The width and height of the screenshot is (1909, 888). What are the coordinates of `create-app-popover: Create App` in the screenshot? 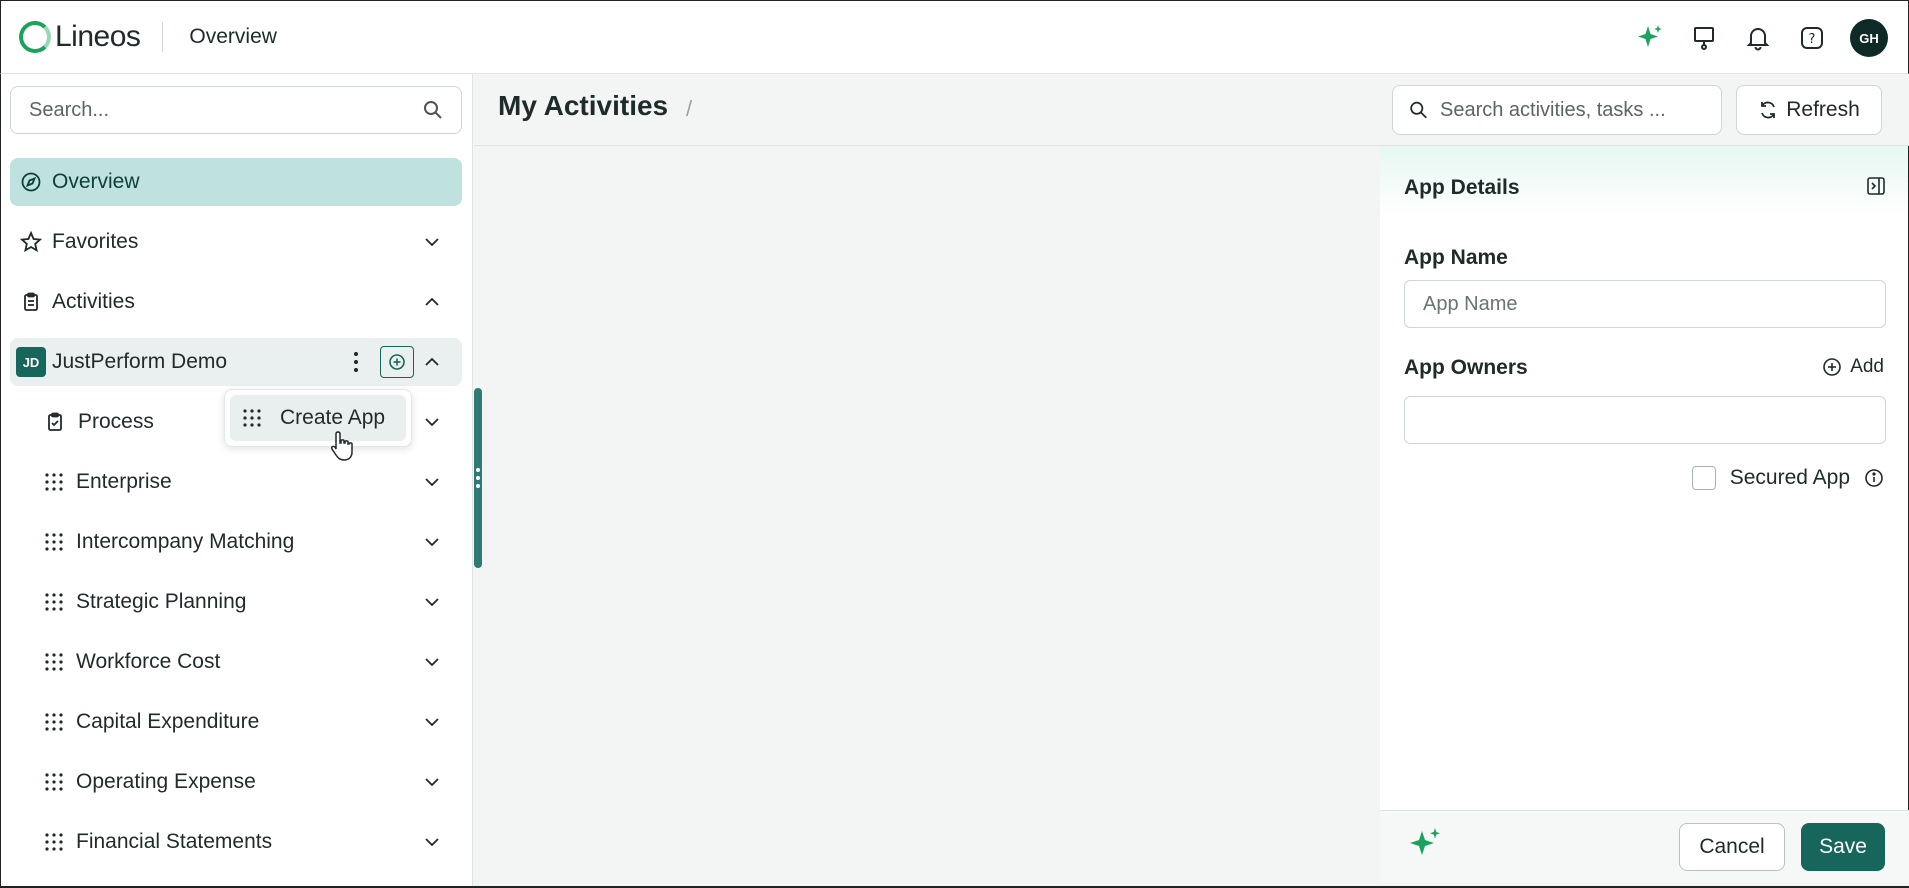 It's located at (318, 418).